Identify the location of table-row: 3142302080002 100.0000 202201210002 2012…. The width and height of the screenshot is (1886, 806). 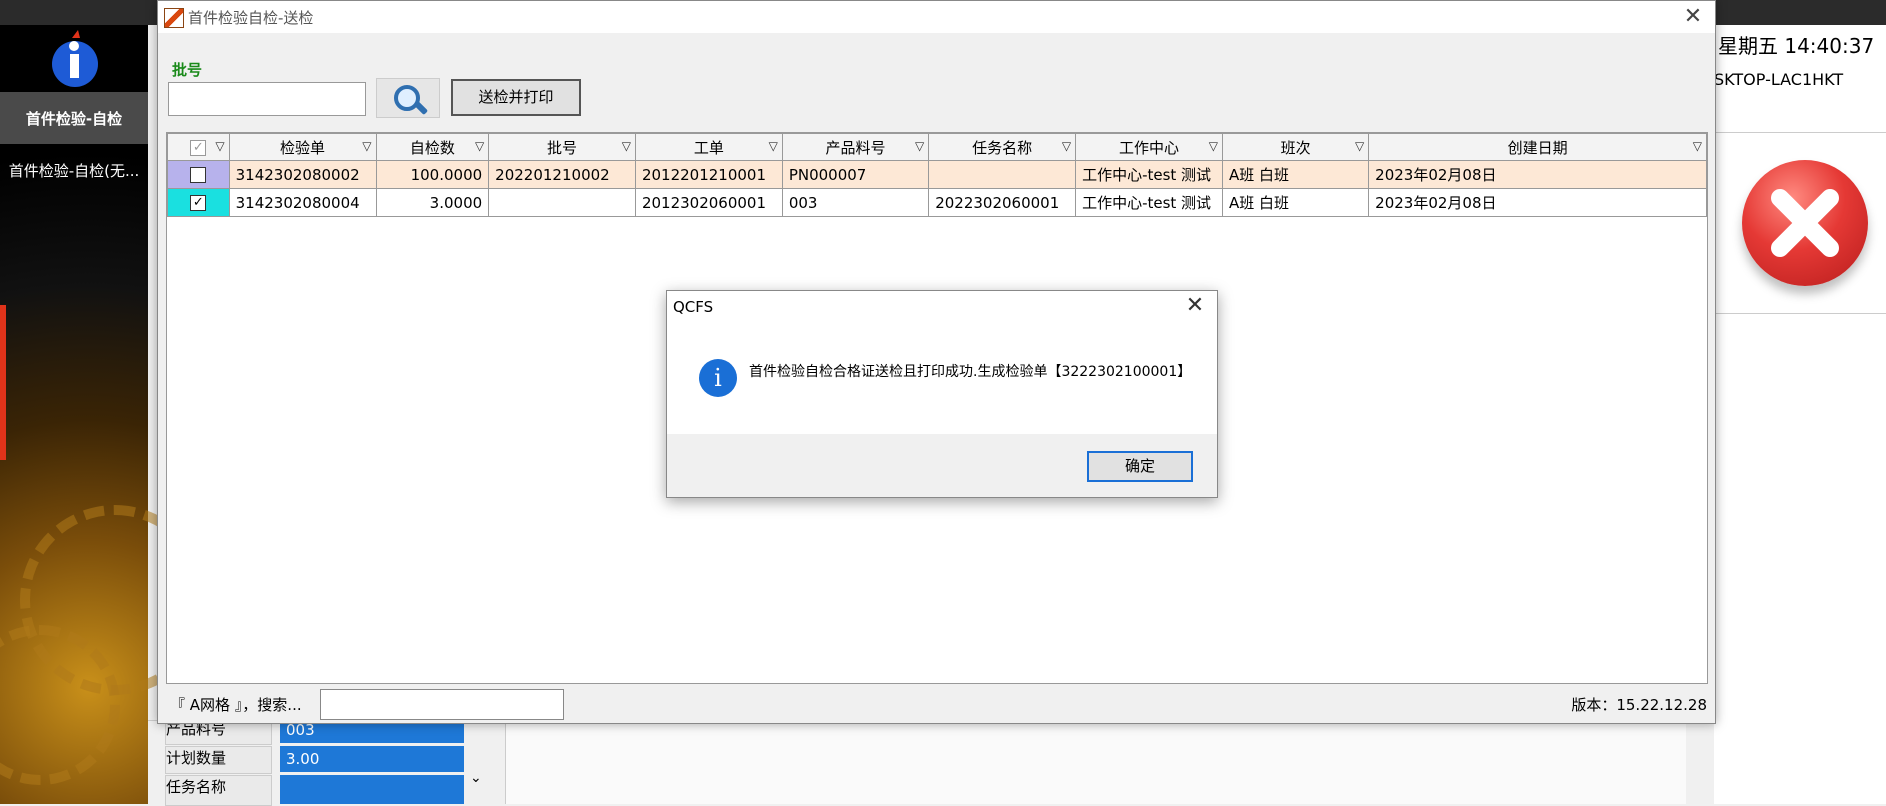
(937, 174).